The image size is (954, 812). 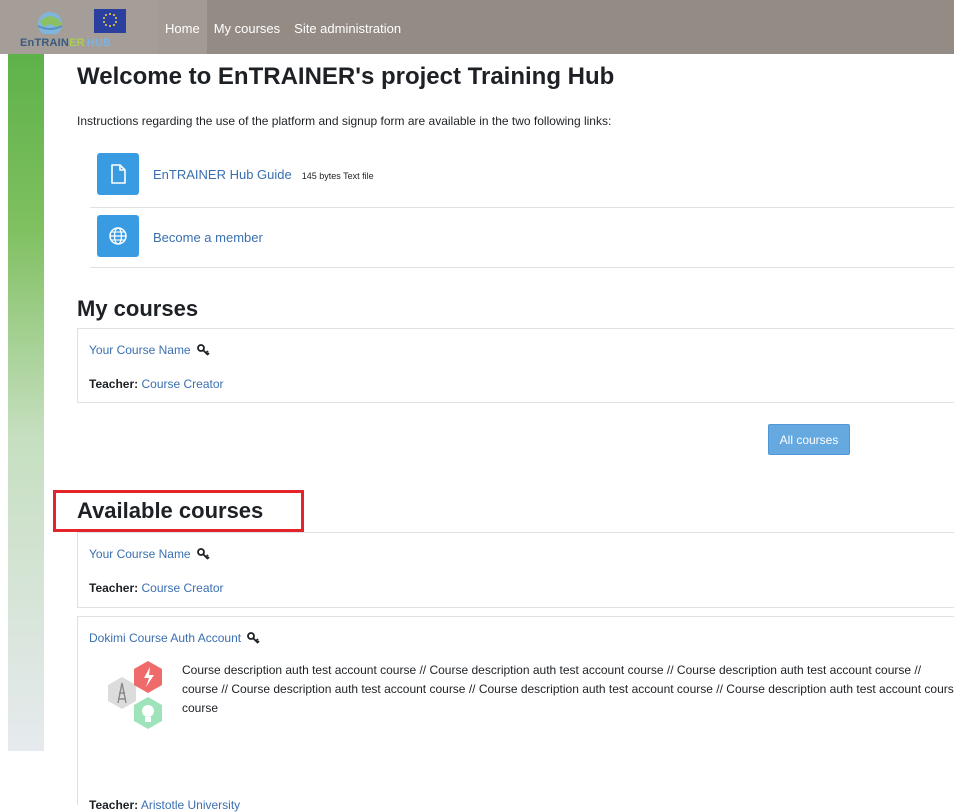 I want to click on all-courses-button: All courses, so click(x=809, y=439).